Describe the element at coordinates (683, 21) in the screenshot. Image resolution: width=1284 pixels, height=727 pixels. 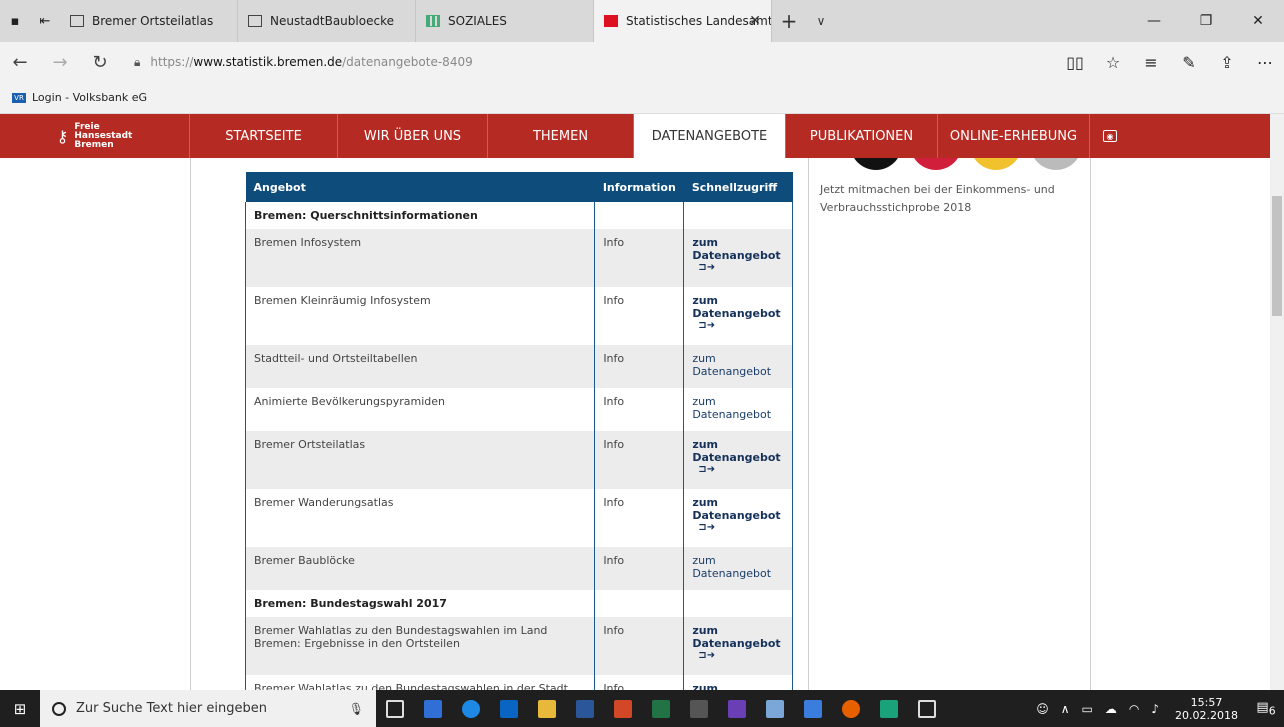
I see `tab-statistisches-landesamt: Statistisches Landesamt ✕` at that location.